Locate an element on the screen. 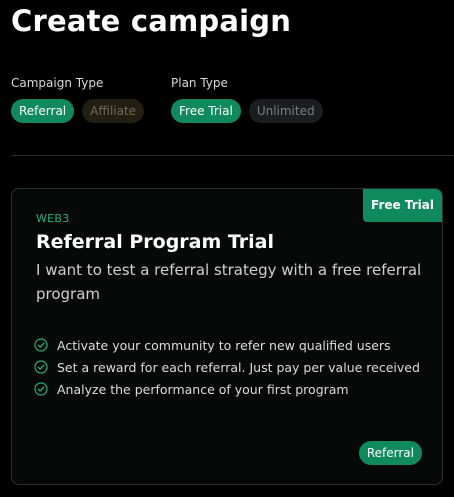 This screenshot has height=497, width=454. campaign-type-label: Campaign Type is located at coordinates (57, 83).